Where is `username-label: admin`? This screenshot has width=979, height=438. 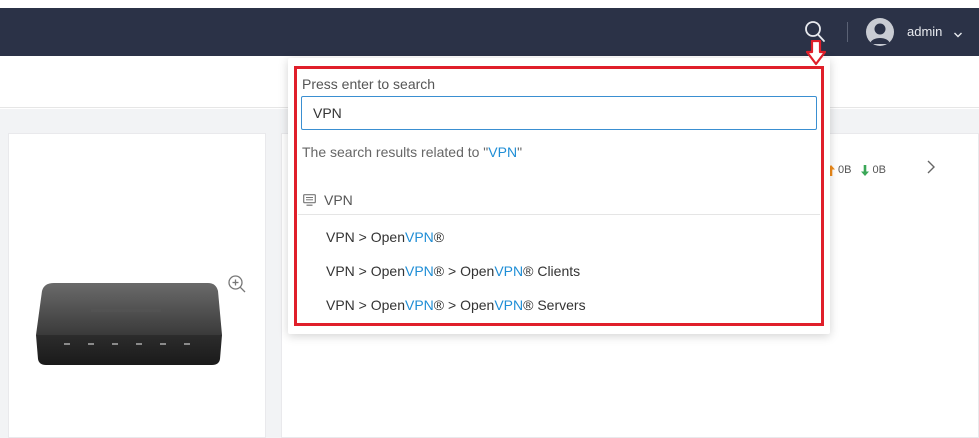
username-label: admin is located at coordinates (924, 32).